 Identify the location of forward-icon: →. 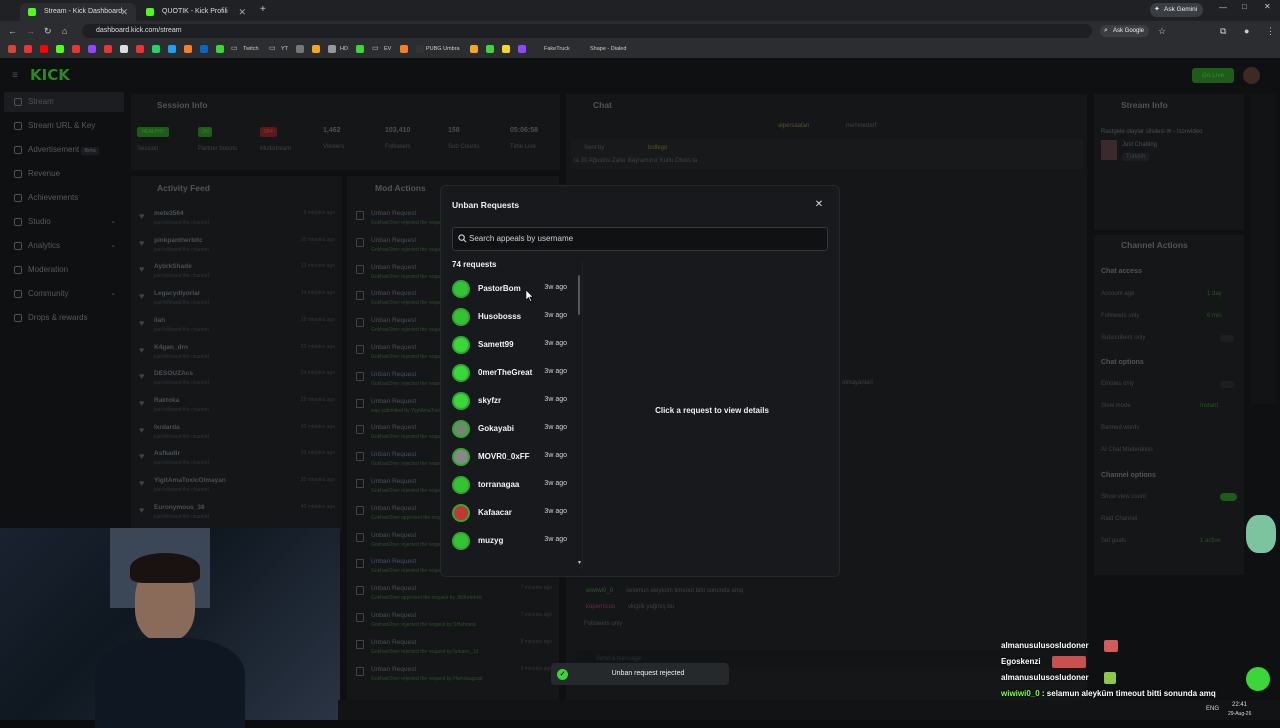
(30, 31).